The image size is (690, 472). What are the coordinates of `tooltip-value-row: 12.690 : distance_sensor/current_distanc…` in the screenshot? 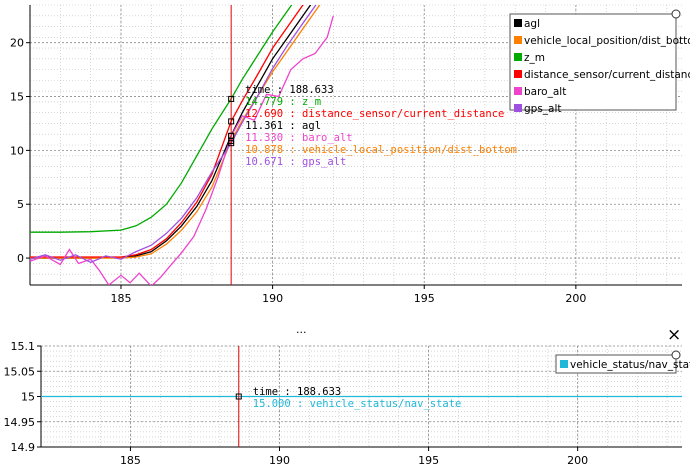 It's located at (374, 114).